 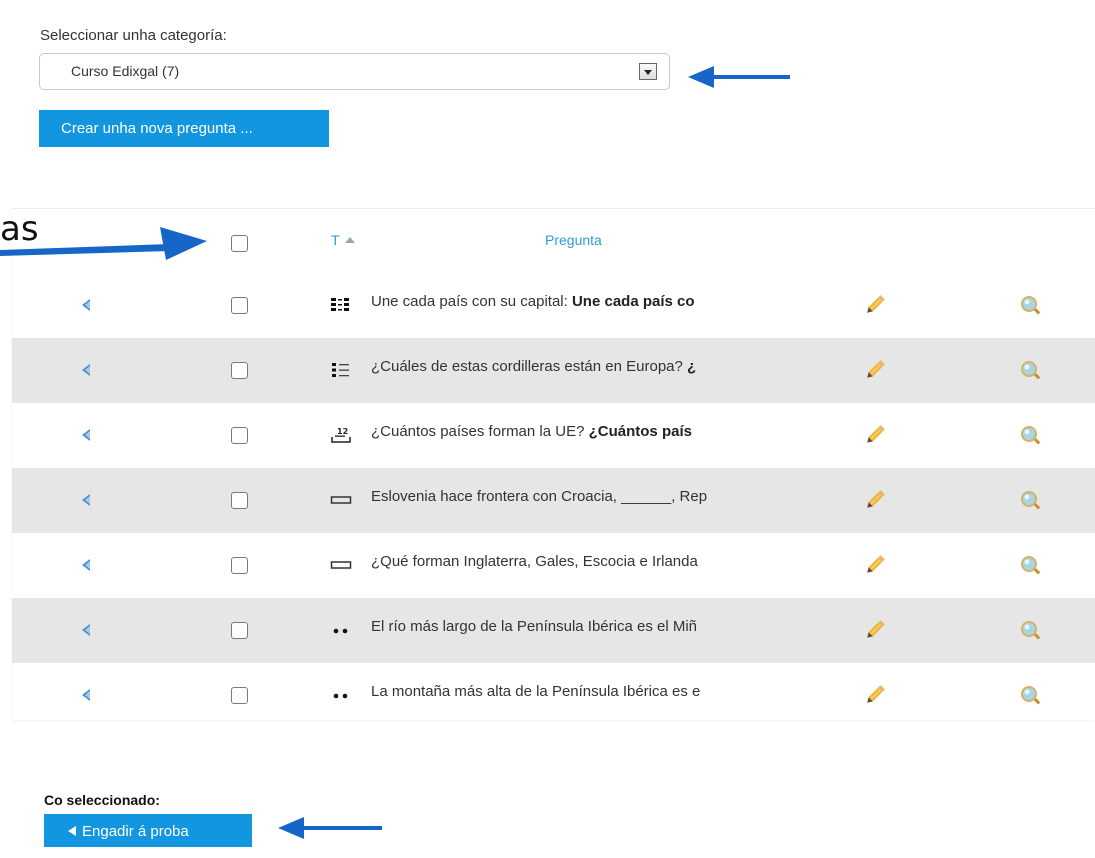 What do you see at coordinates (103, 243) in the screenshot?
I see `annotation-arrow-checkbox` at bounding box center [103, 243].